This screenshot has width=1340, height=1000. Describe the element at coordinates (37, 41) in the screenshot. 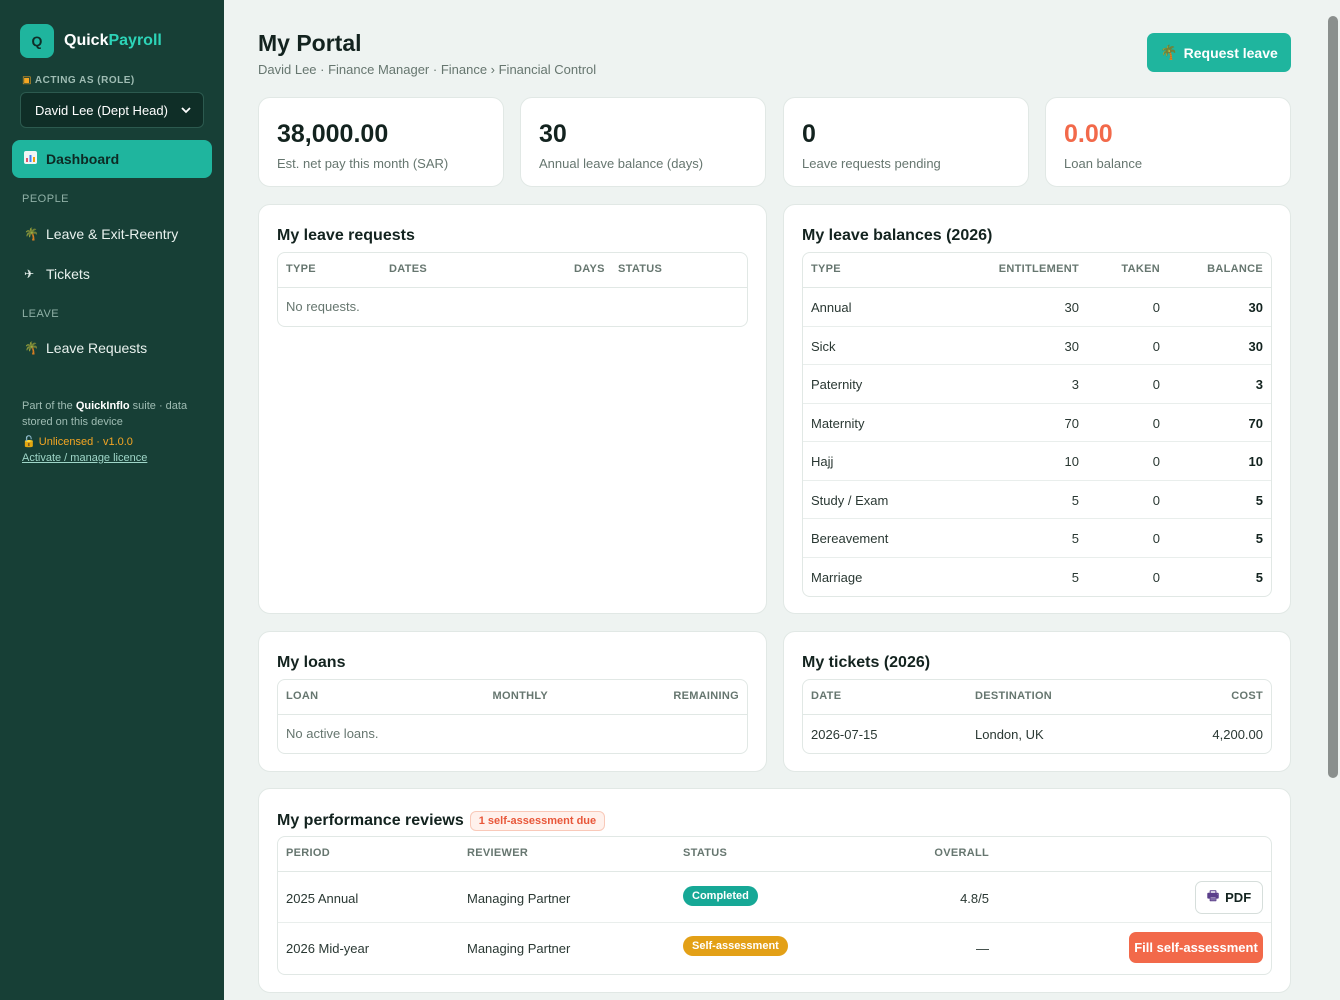

I see `brand-logo: Q` at that location.